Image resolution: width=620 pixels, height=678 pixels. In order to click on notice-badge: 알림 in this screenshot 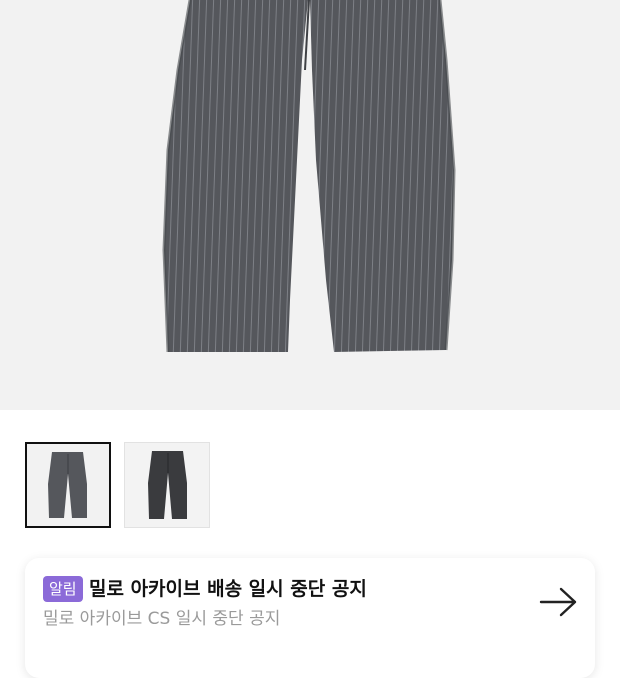, I will do `click(63, 589)`.